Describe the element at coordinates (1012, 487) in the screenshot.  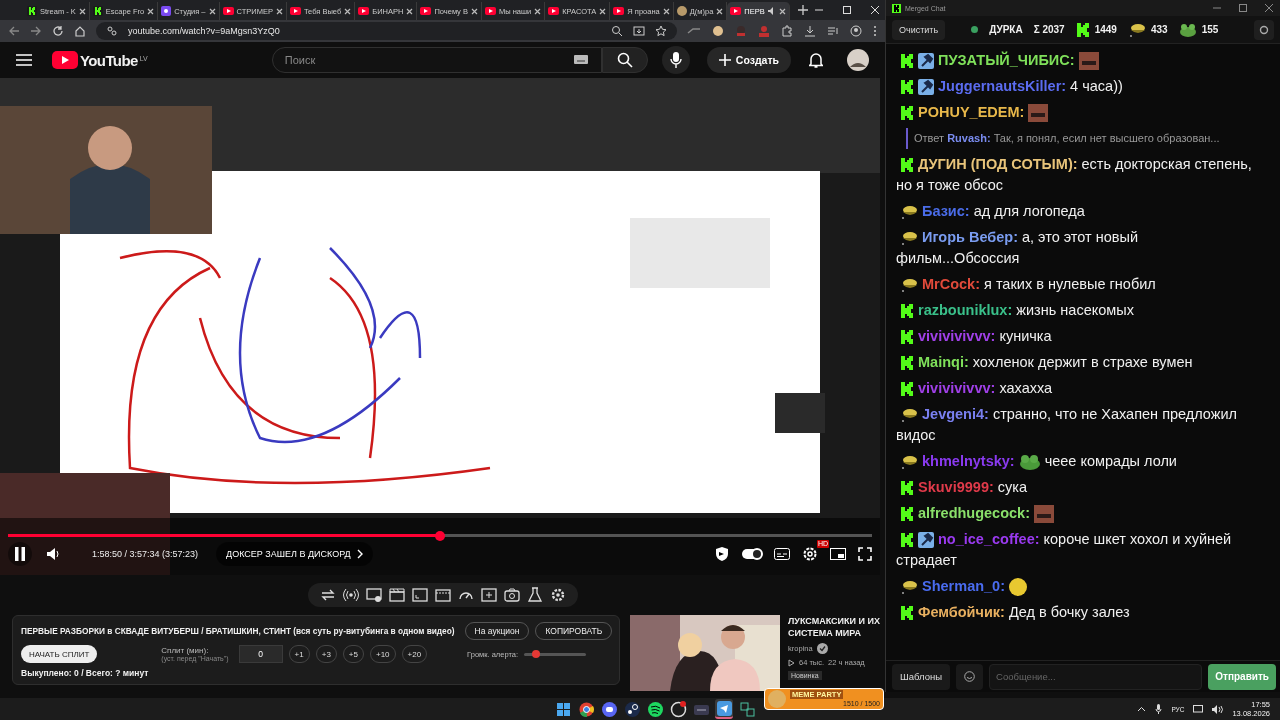
I see `message-text: сука` at that location.